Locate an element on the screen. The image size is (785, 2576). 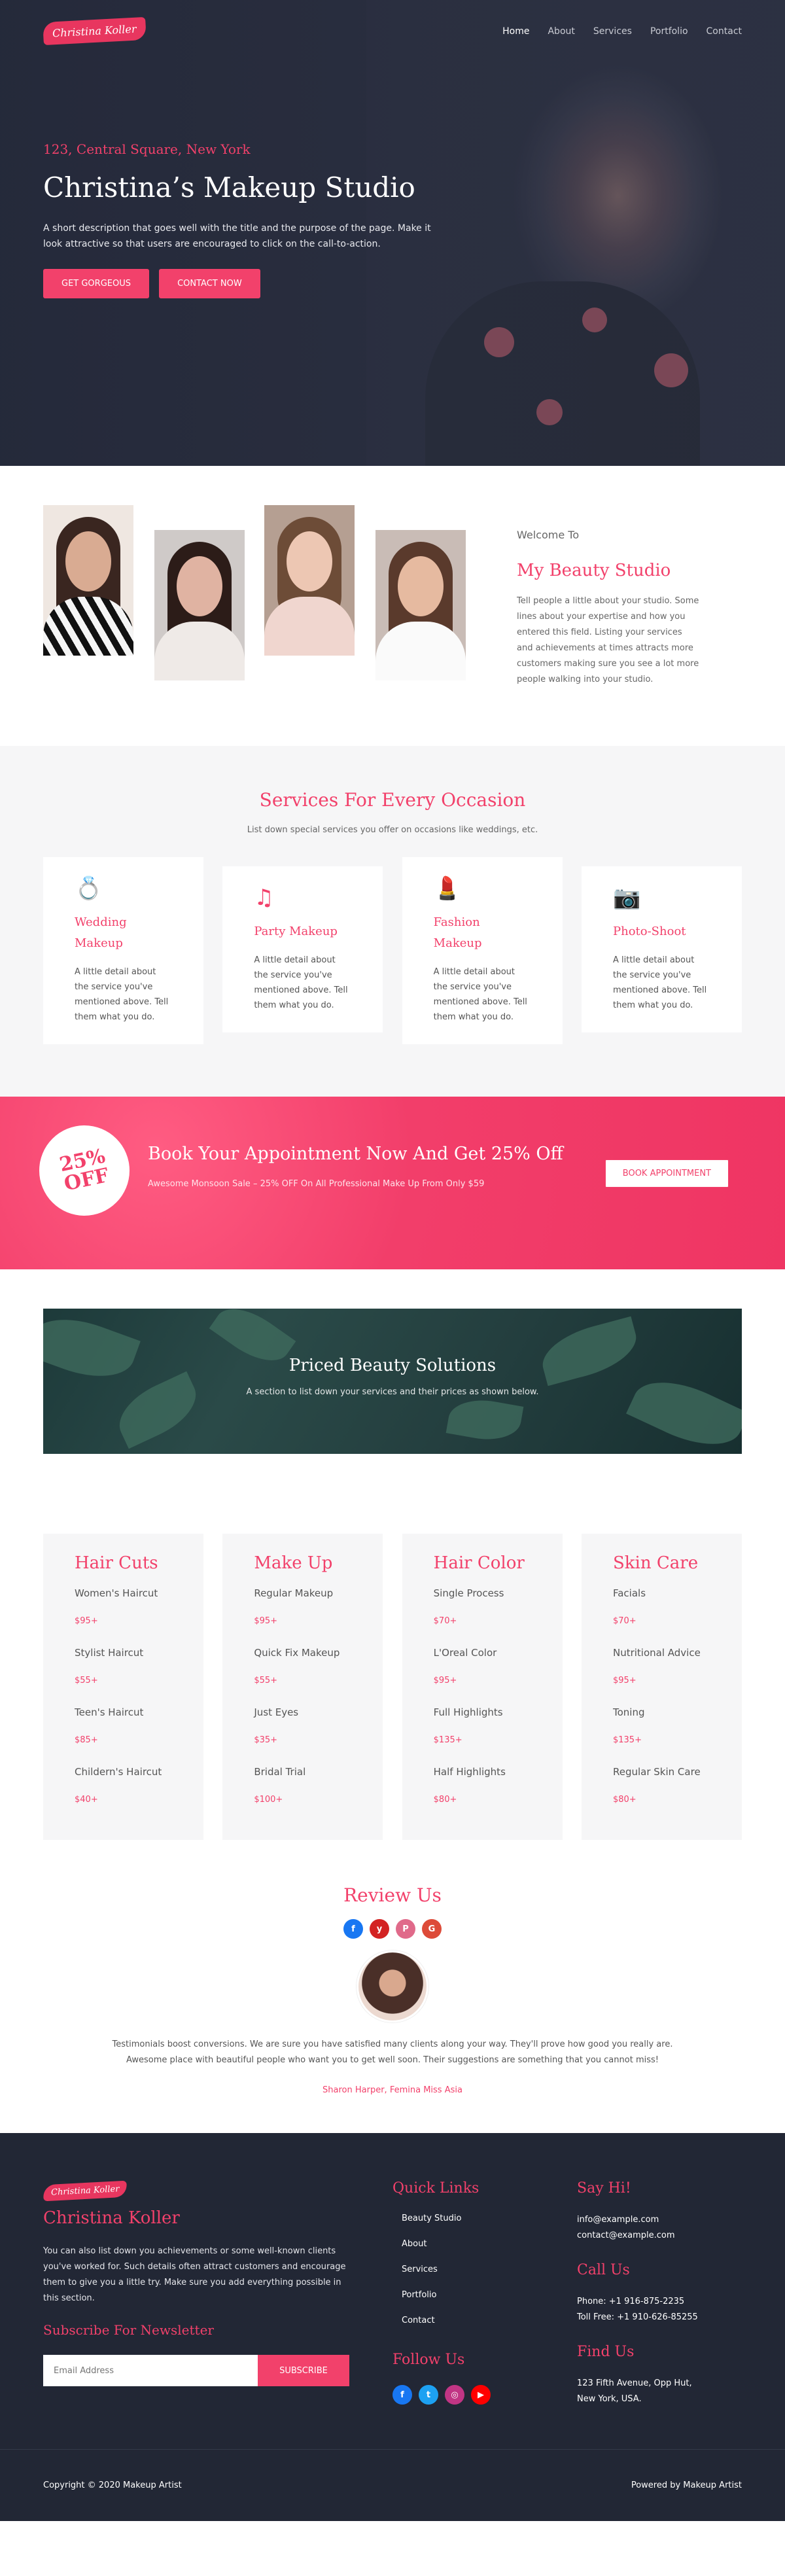
review-platforms: f y P G is located at coordinates (392, 1929).